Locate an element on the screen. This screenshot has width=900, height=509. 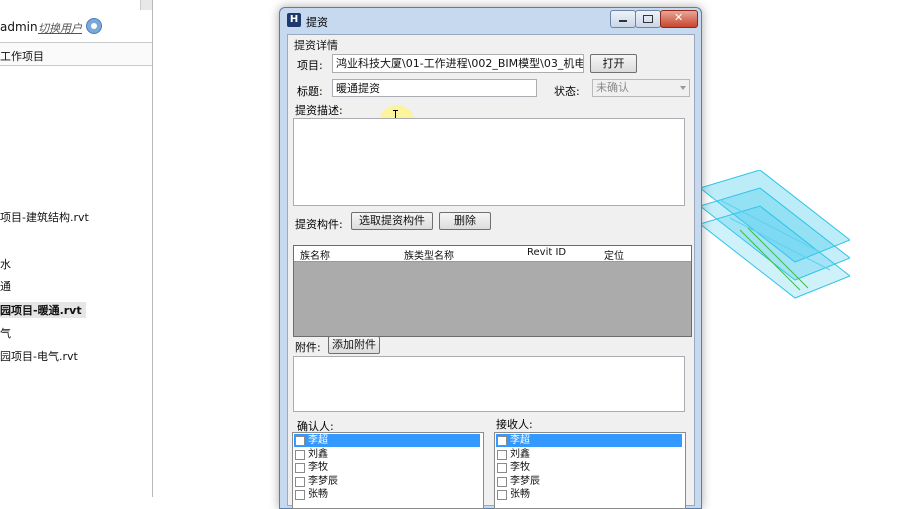
status-select: 未确认 is located at coordinates (641, 88).